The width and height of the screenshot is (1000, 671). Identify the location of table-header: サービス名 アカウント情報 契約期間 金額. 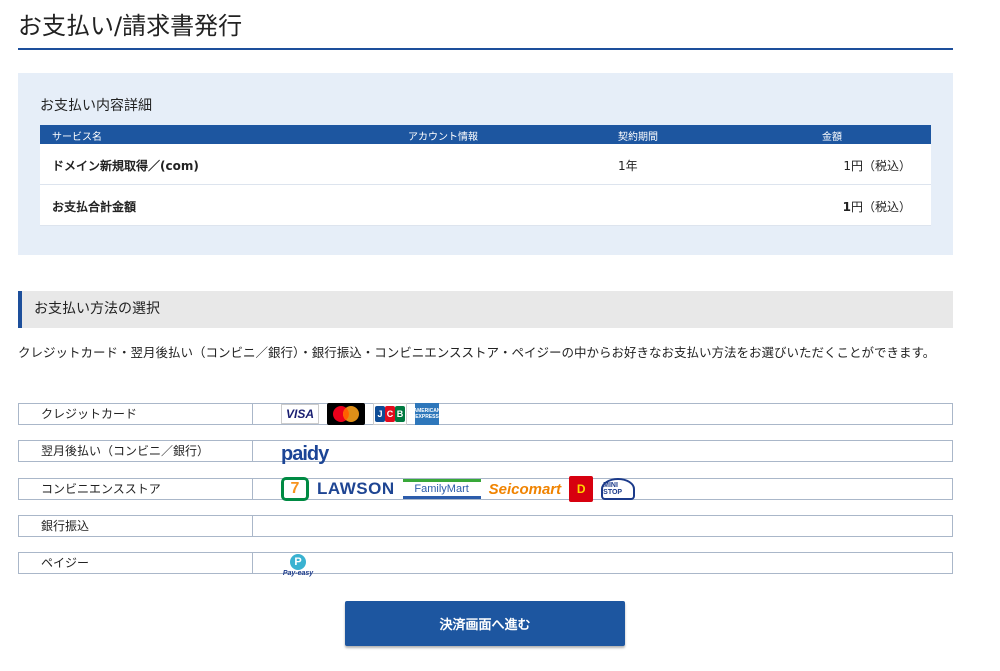
(485, 134).